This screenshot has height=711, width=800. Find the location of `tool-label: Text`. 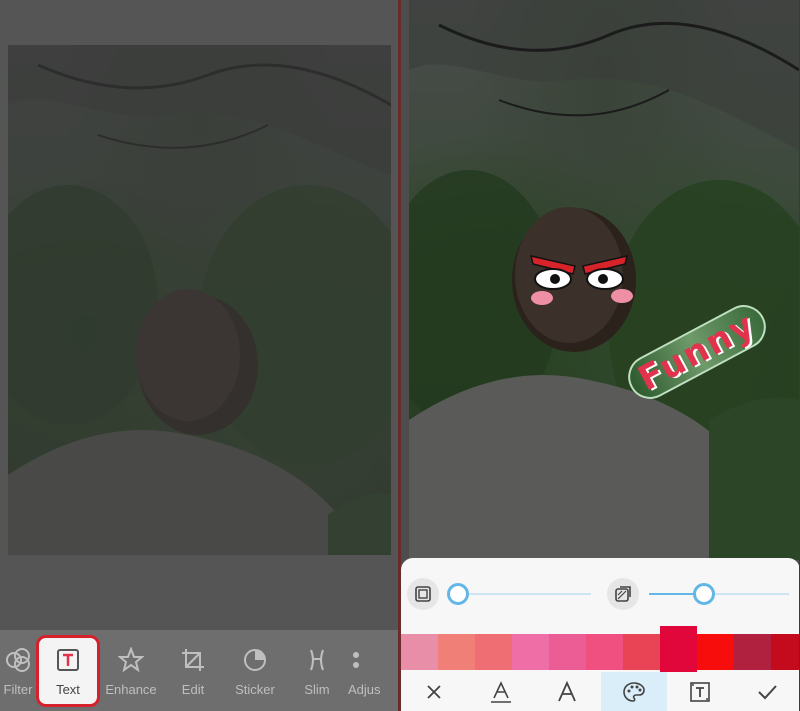

tool-label: Text is located at coordinates (68, 689).